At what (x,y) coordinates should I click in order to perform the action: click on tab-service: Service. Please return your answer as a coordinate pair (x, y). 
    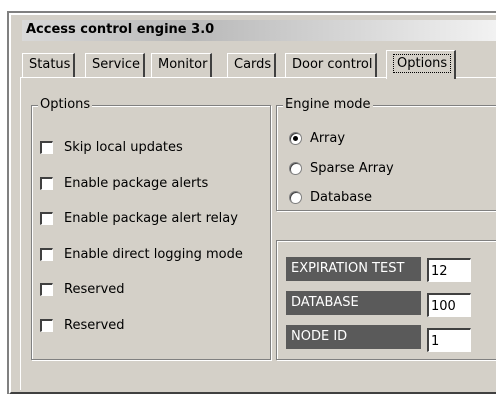
    Looking at the image, I should click on (115, 65).